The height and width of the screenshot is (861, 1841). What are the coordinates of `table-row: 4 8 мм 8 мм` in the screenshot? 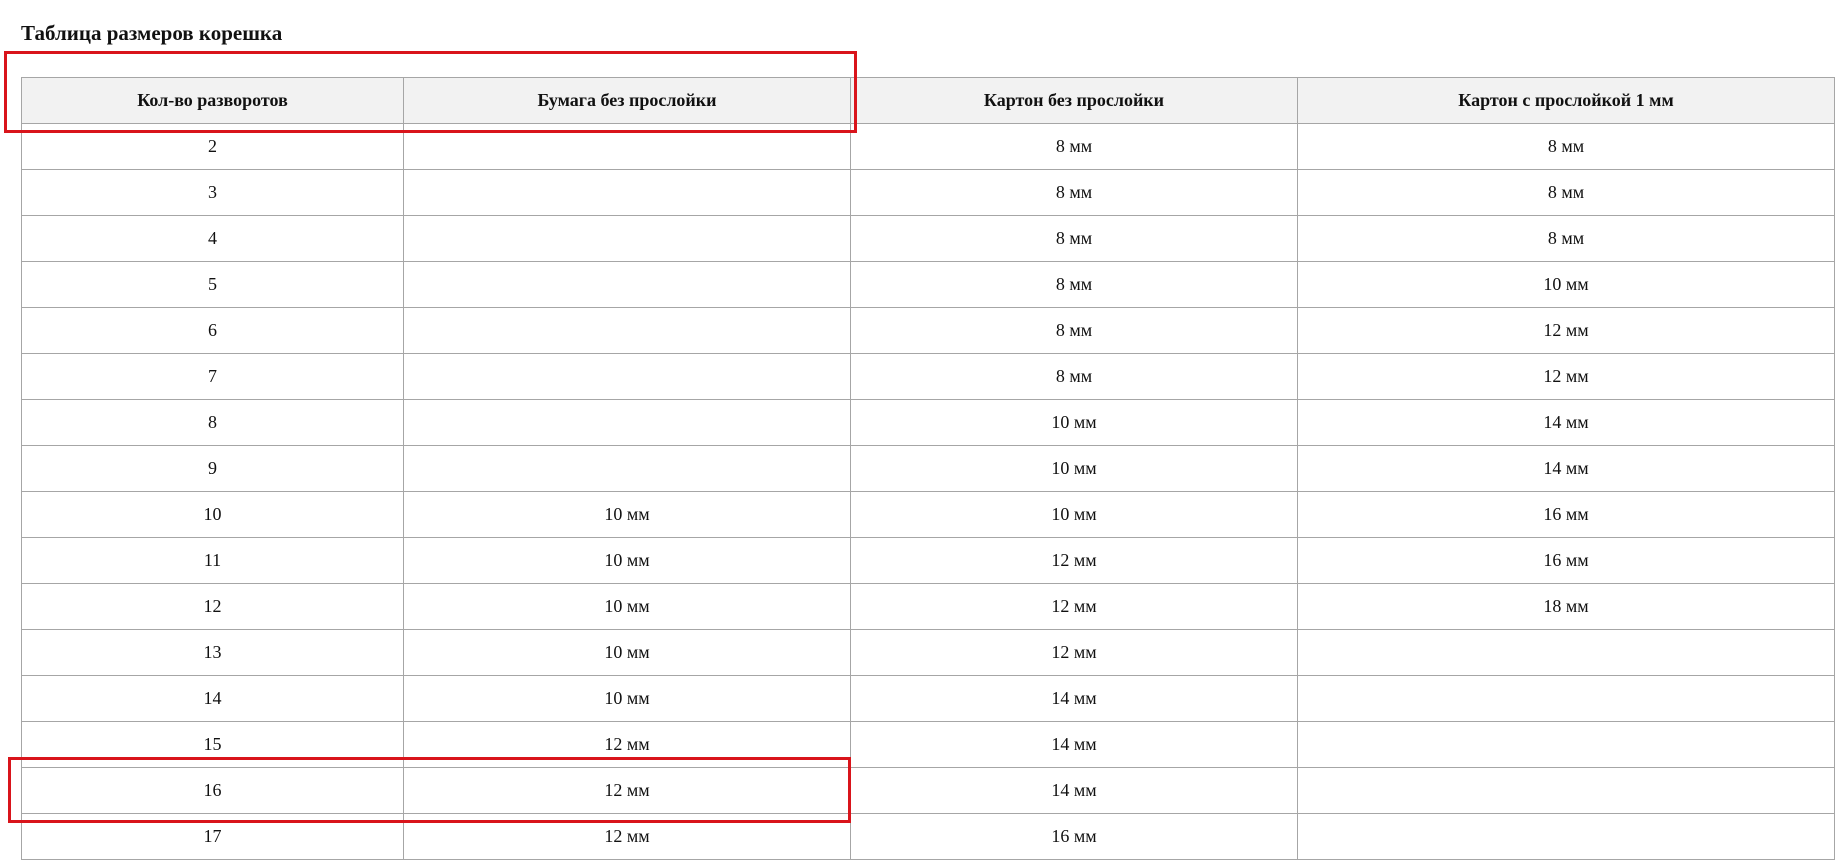 It's located at (928, 238).